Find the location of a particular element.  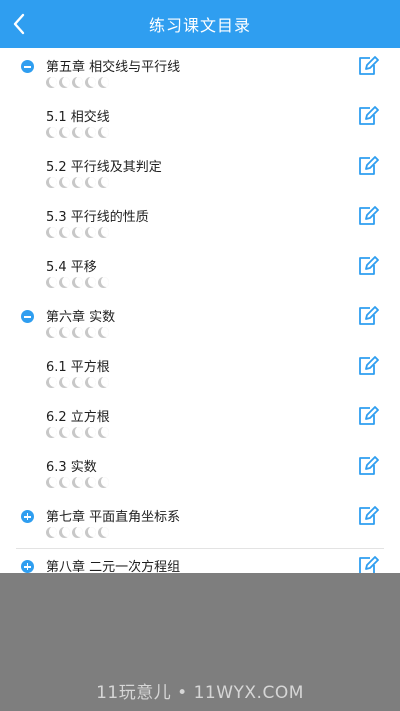

item-label: 6.3 实数 is located at coordinates (71, 467).